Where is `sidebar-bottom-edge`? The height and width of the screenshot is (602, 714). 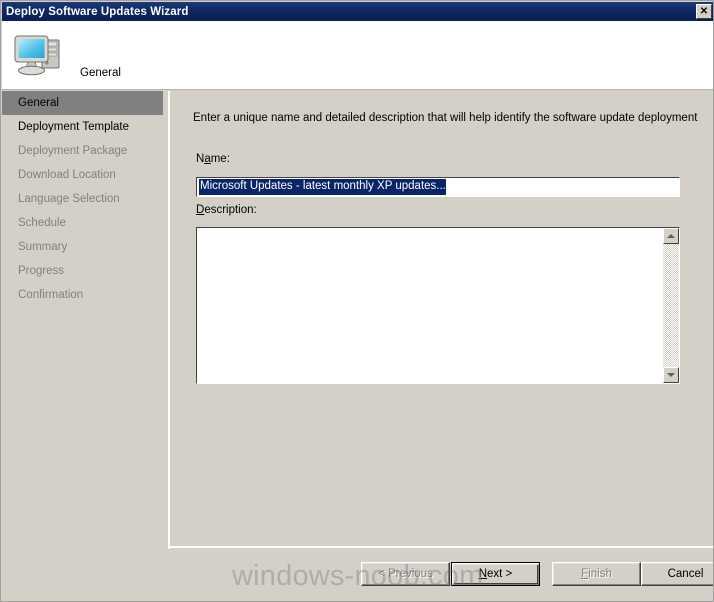 sidebar-bottom-edge is located at coordinates (85, 549).